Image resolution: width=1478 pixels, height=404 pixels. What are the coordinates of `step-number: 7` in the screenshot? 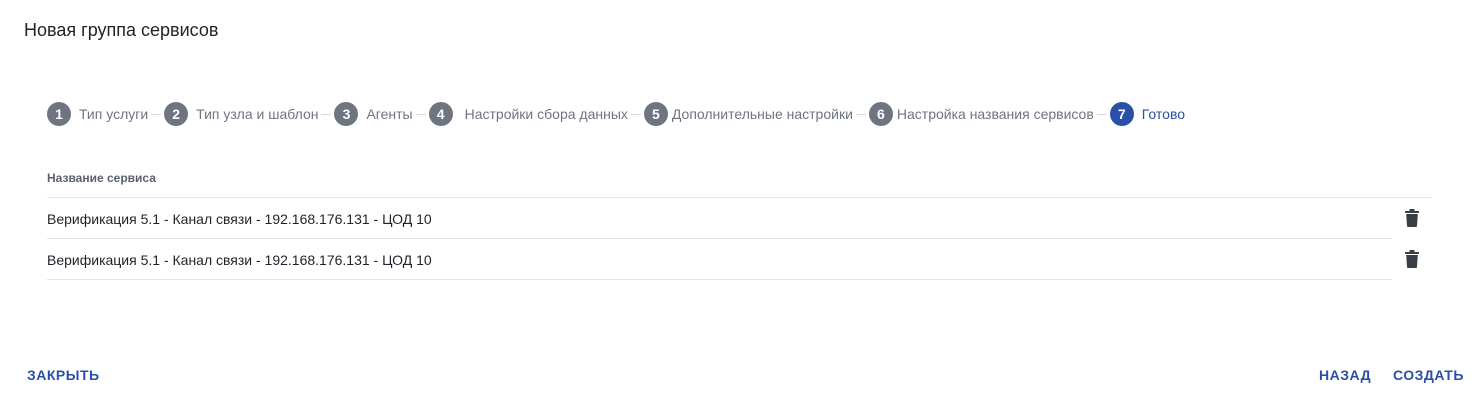 It's located at (1121, 114).